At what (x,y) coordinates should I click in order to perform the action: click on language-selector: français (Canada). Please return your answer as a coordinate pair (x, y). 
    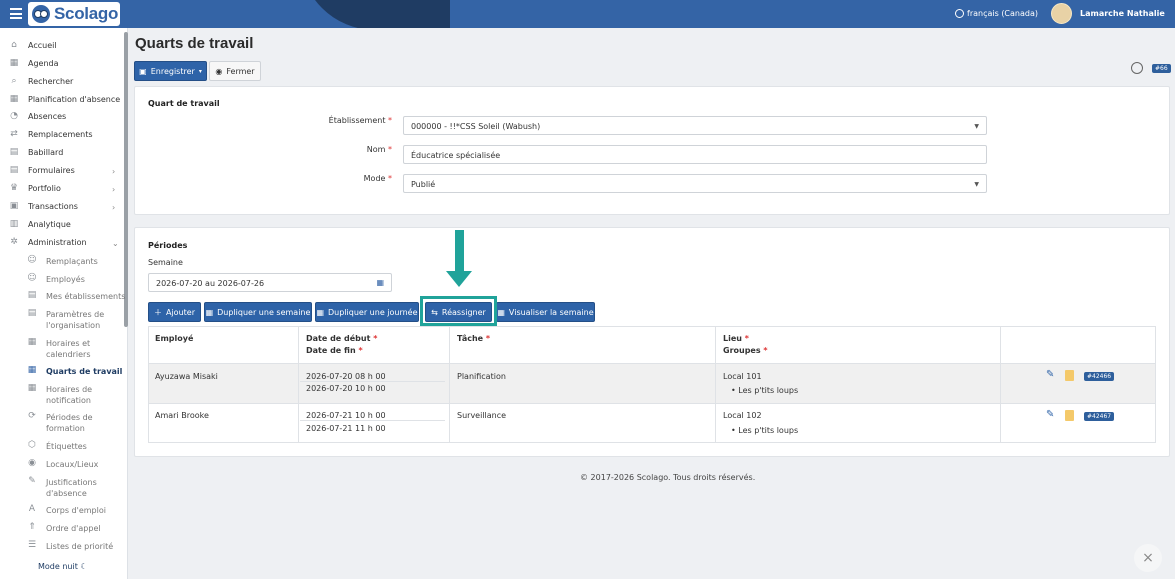
    Looking at the image, I should click on (996, 13).